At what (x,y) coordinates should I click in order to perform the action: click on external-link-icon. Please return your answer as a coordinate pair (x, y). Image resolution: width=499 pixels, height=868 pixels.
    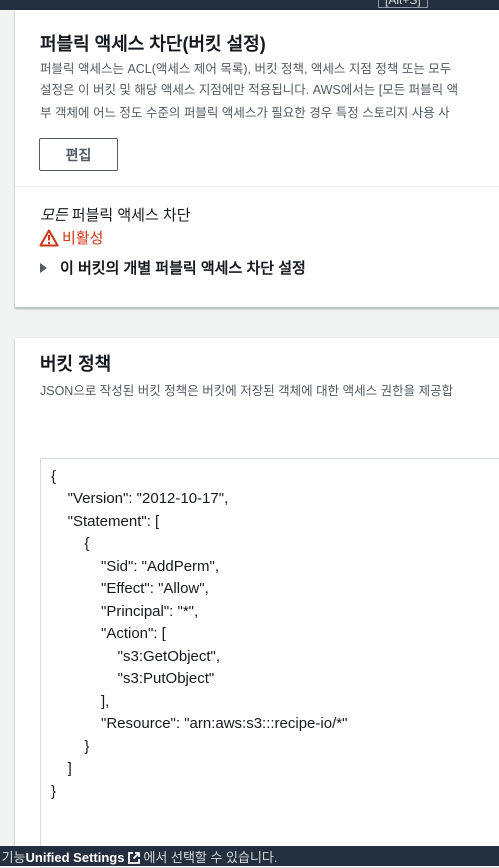
    Looking at the image, I should click on (134, 858).